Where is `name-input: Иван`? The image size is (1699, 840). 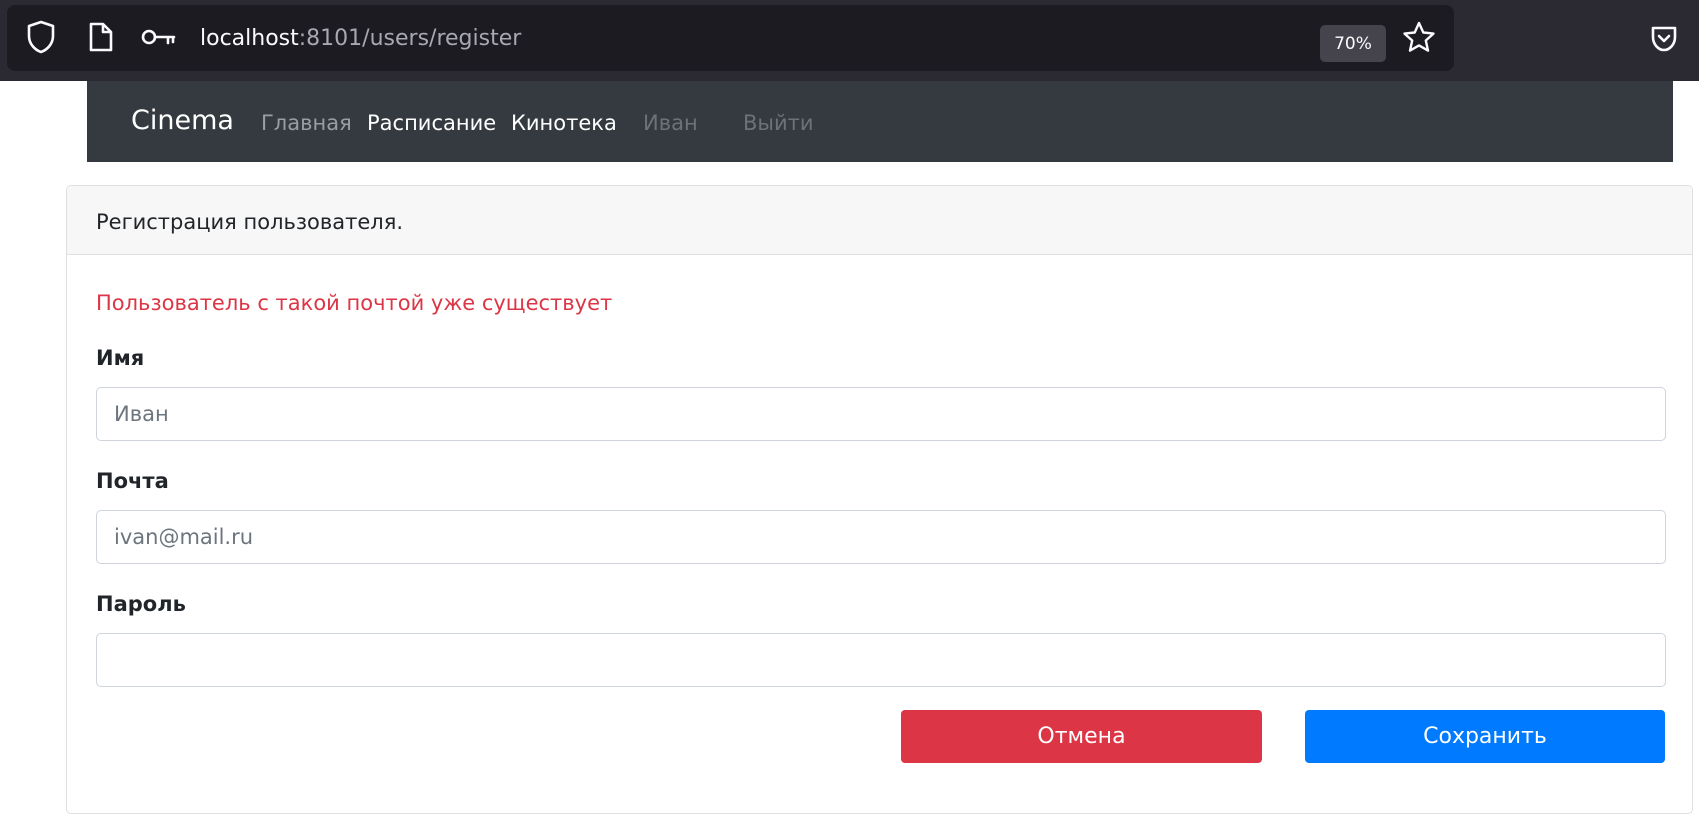 name-input: Иван is located at coordinates (881, 414).